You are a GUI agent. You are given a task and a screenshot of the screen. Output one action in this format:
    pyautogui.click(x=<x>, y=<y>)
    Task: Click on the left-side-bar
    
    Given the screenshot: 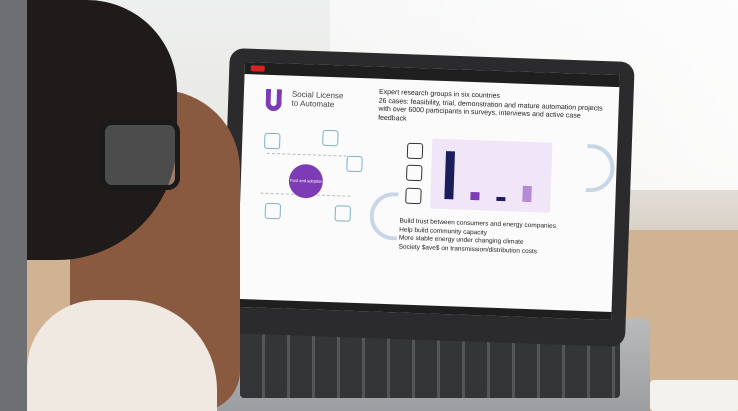 What is the action you would take?
    pyautogui.click(x=13, y=205)
    